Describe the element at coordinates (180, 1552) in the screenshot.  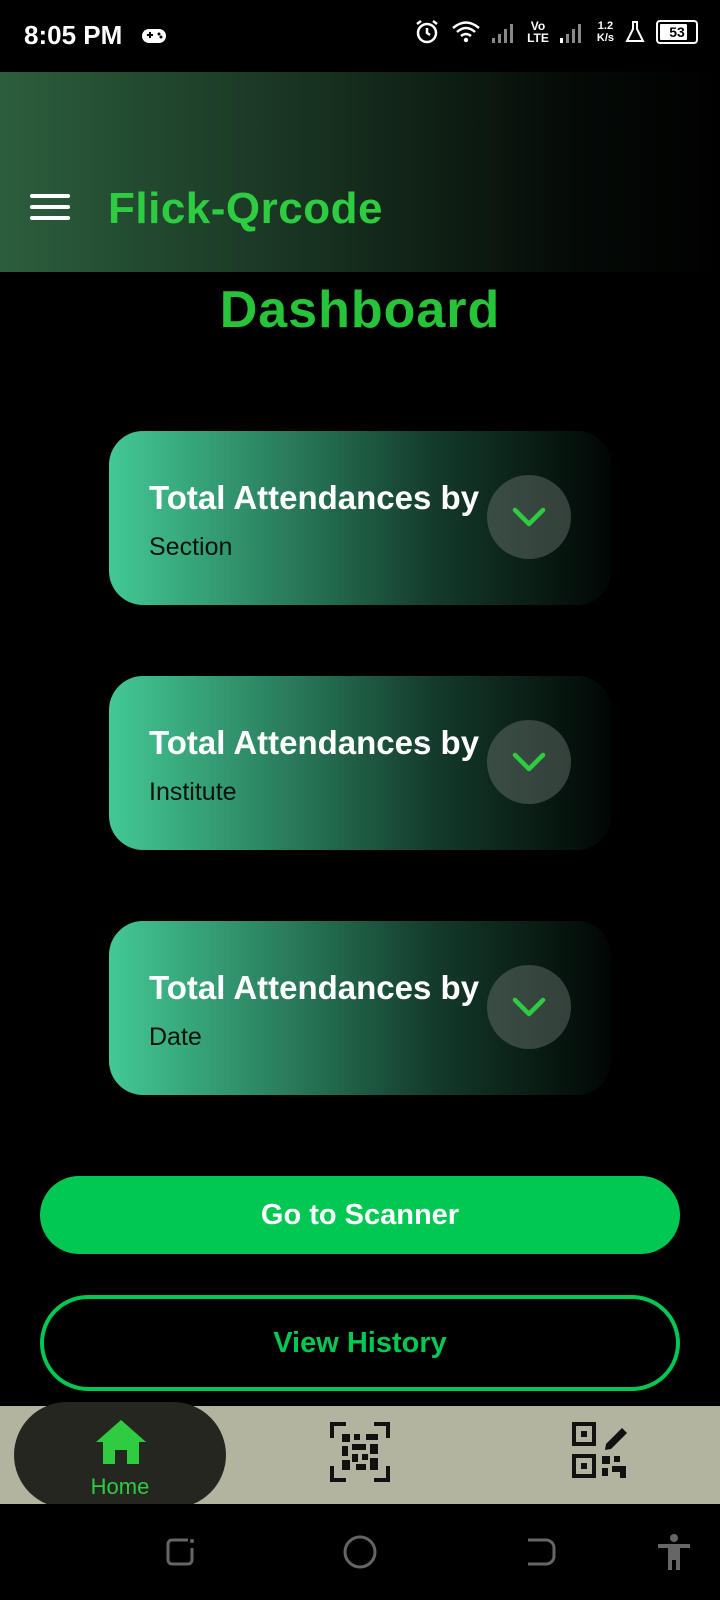
I see `recent-apps-icon` at that location.